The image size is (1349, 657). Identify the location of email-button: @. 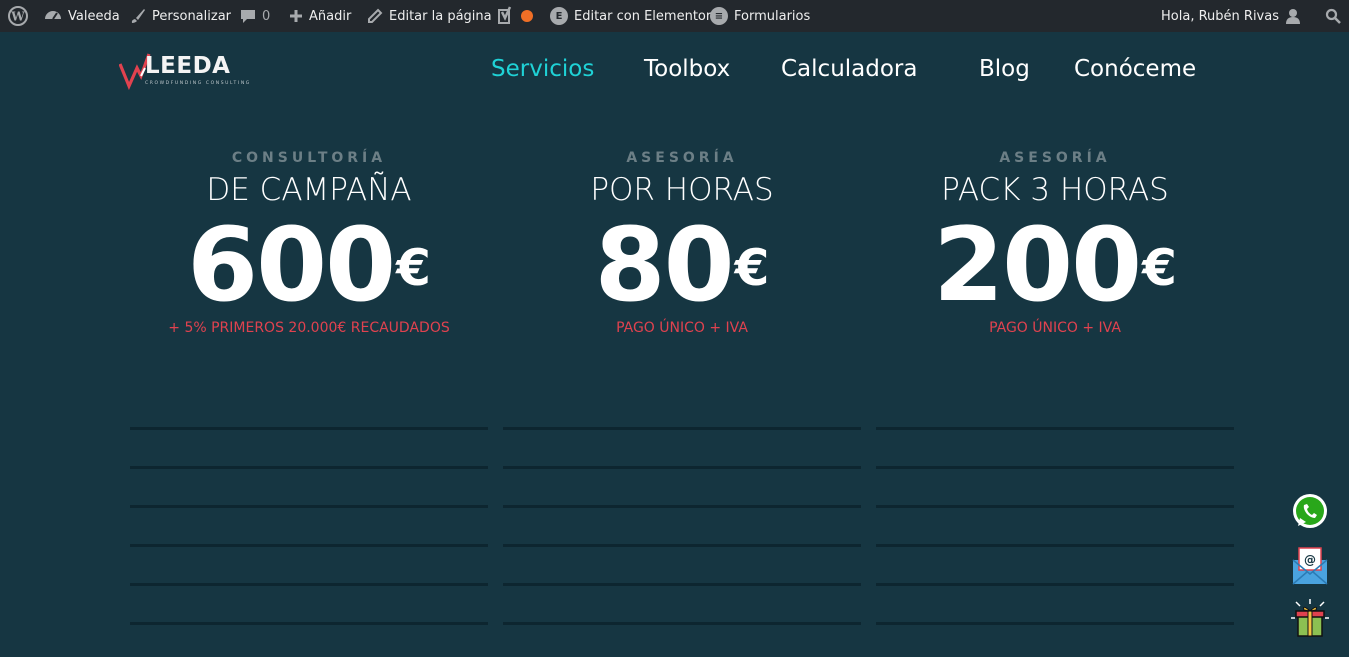
(1310, 566).